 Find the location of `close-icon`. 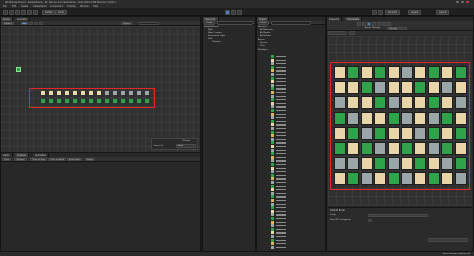

close-icon is located at coordinates (467, 1).